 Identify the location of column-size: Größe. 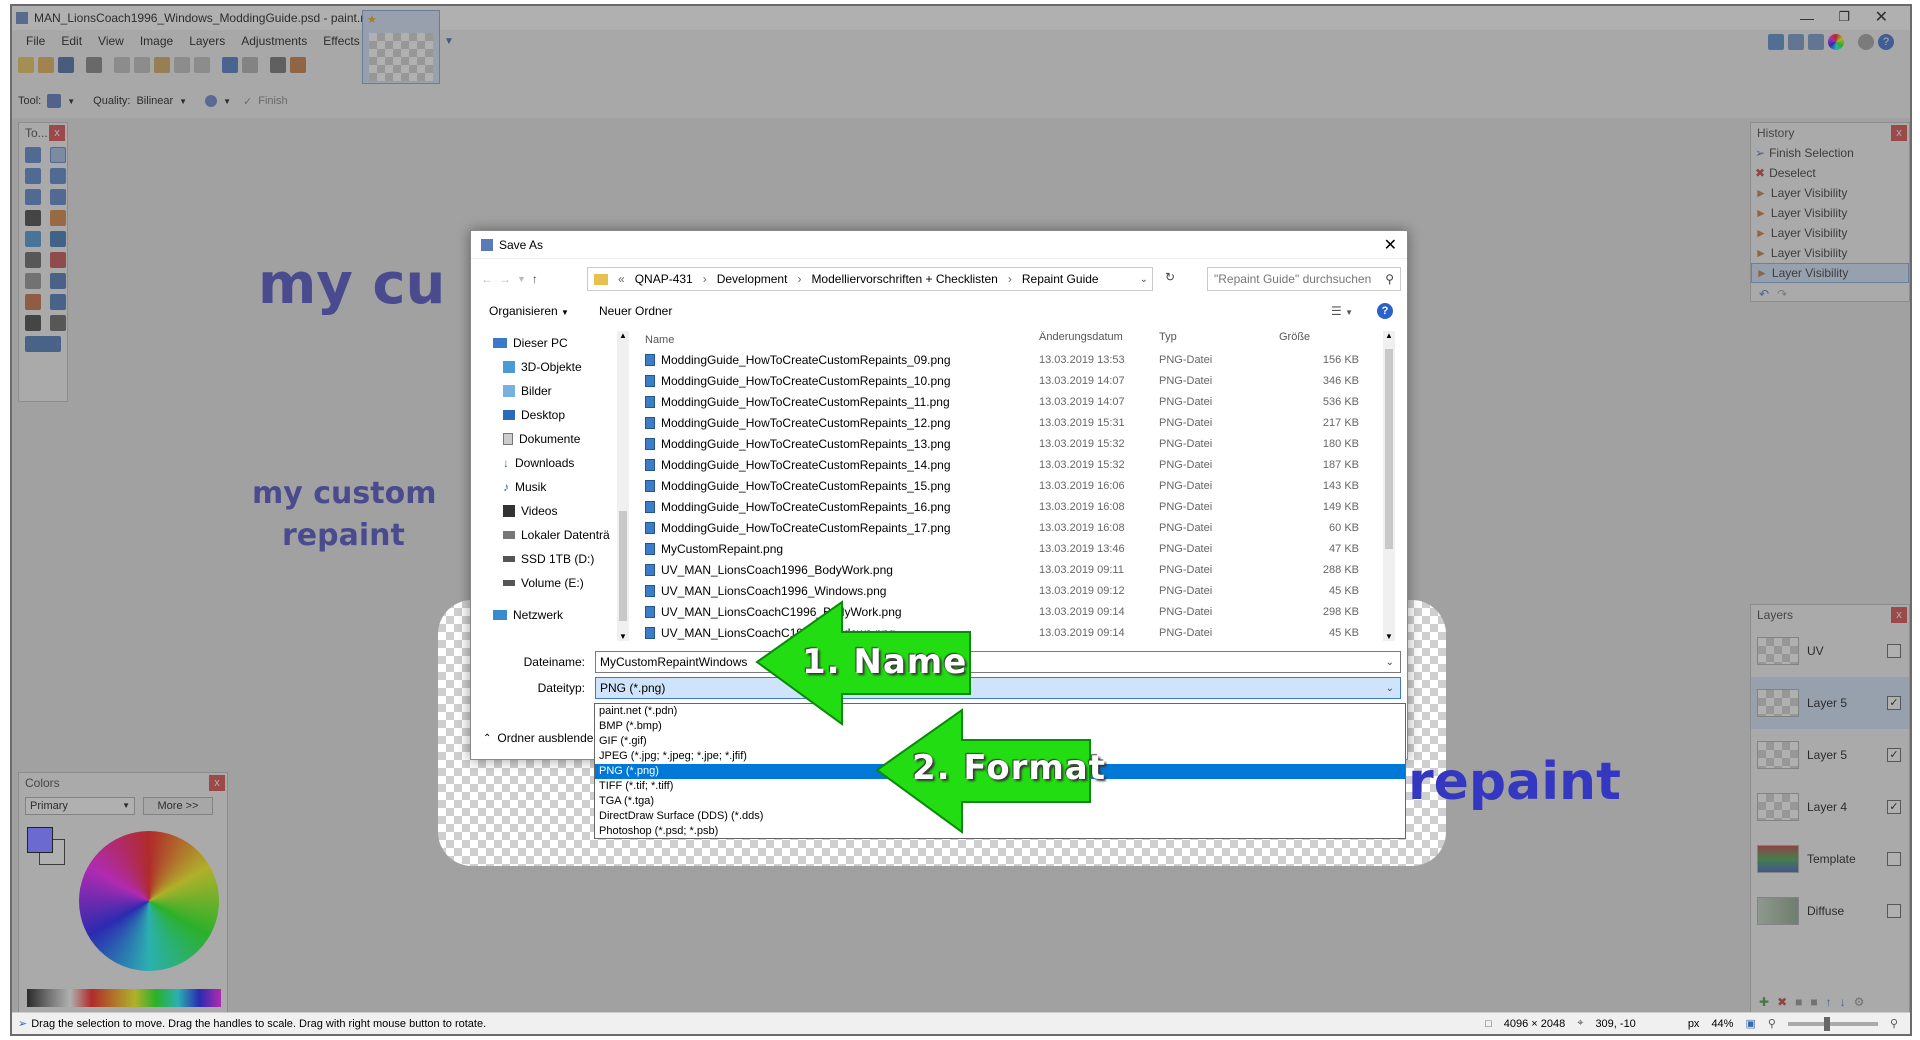
(1319, 340).